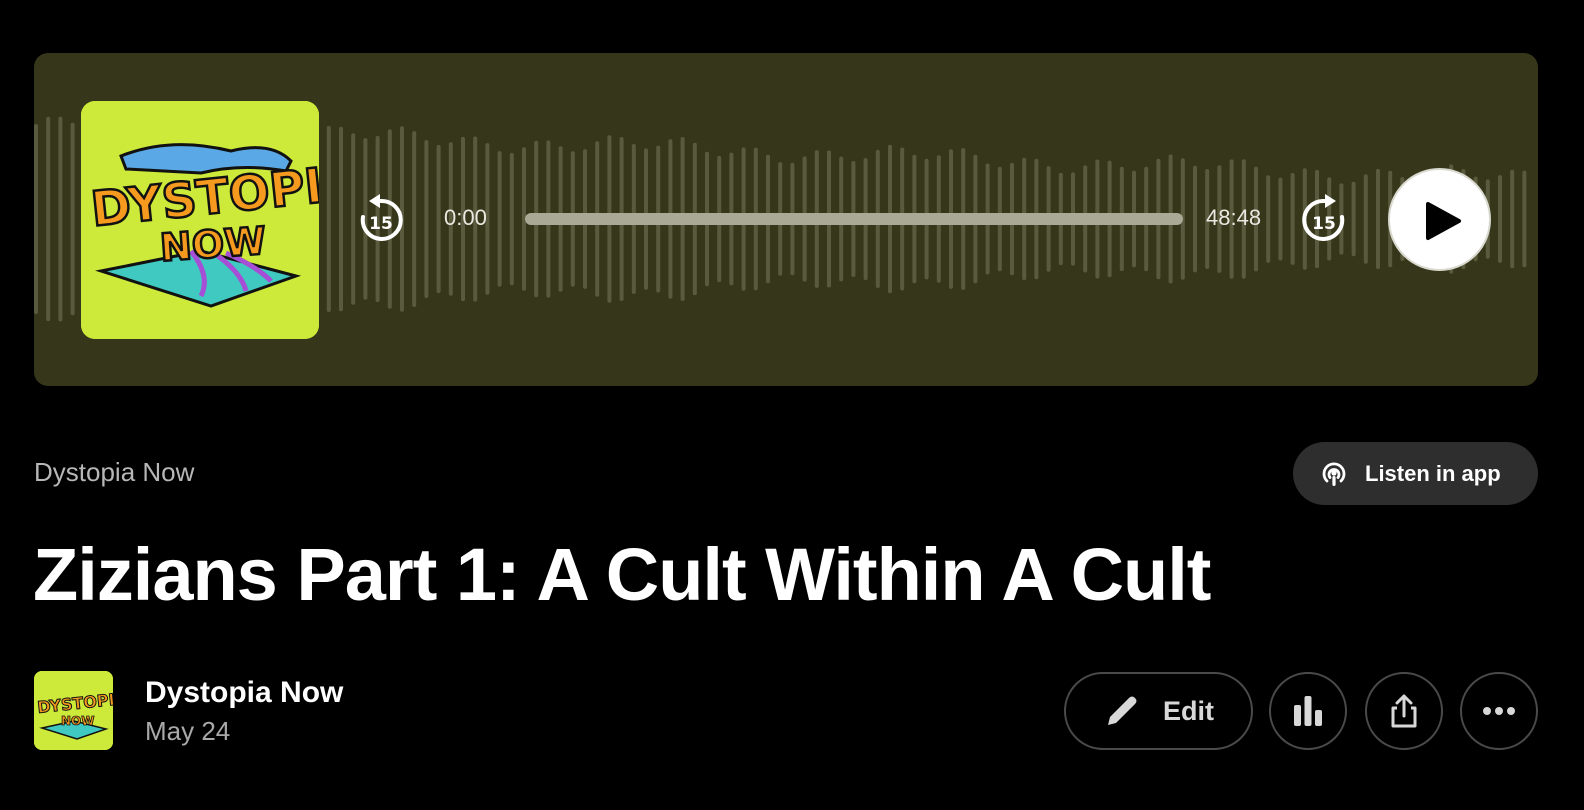 The image size is (1584, 810). I want to click on edit-button: Edit, so click(1158, 711).